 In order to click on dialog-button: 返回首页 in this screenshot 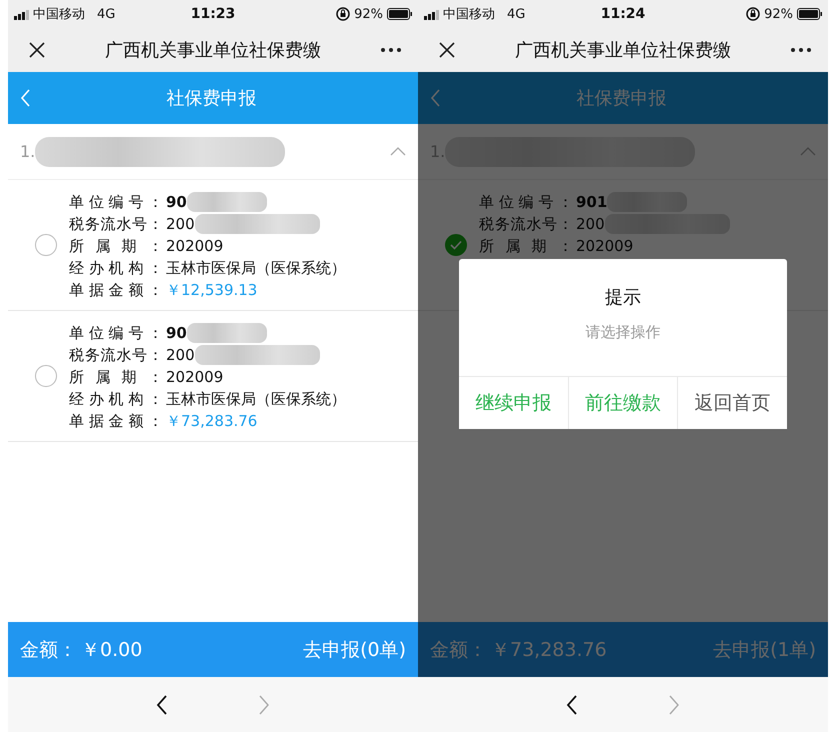, I will do `click(732, 403)`.